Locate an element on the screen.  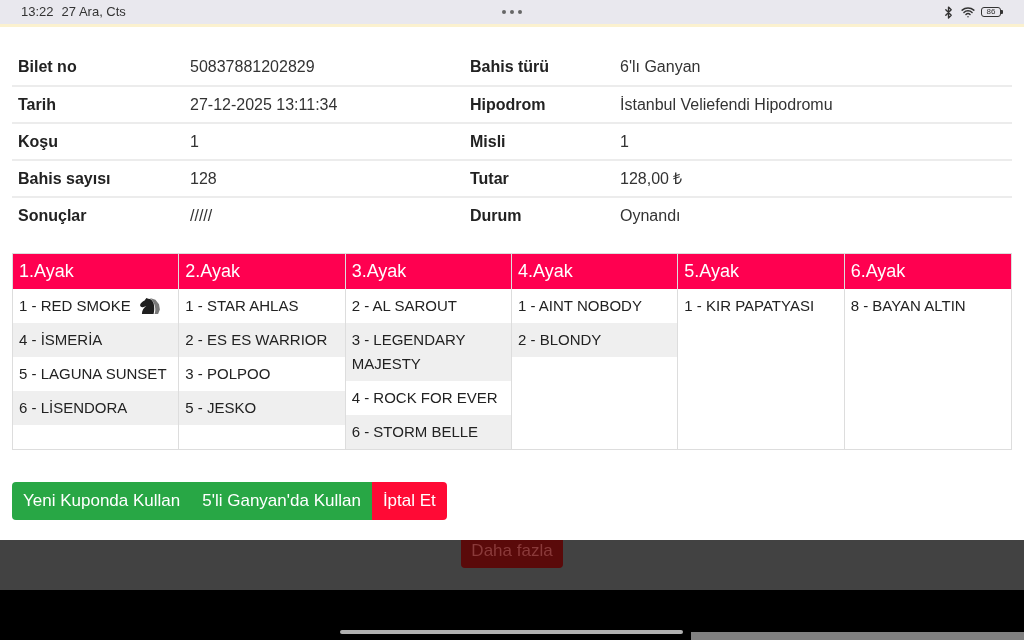
detail-label: Bahis türü is located at coordinates (510, 66).